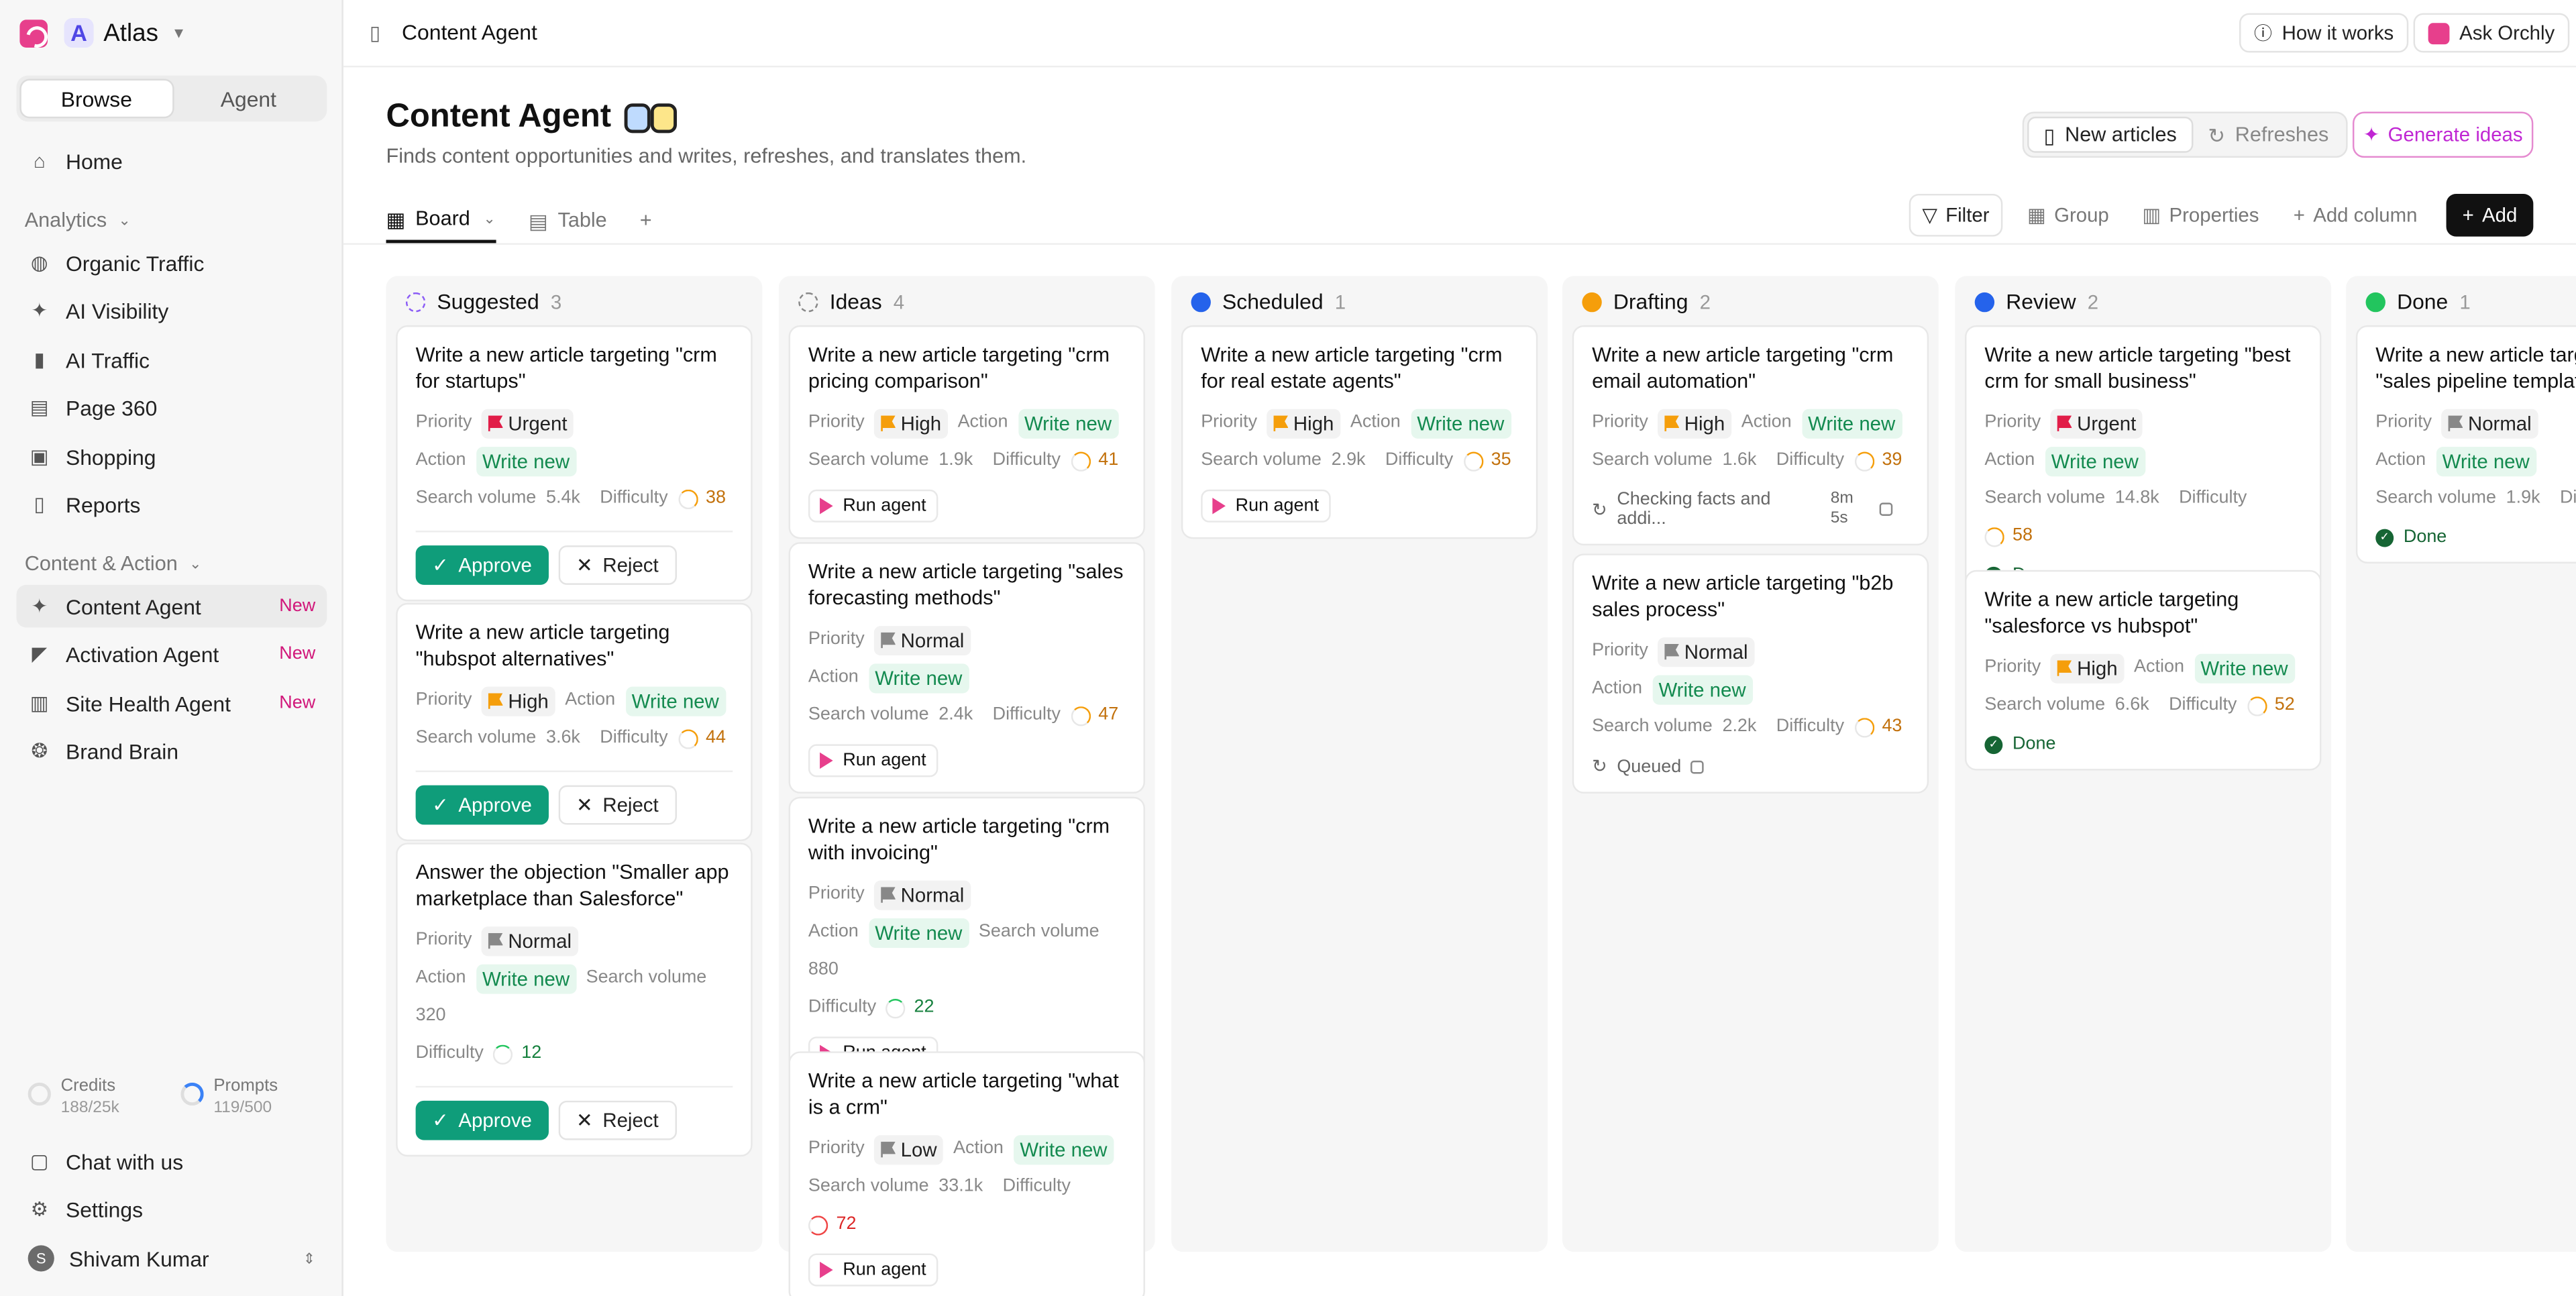 This screenshot has height=1296, width=2576. I want to click on sidebar-toggle-icon: ▯, so click(375, 33).